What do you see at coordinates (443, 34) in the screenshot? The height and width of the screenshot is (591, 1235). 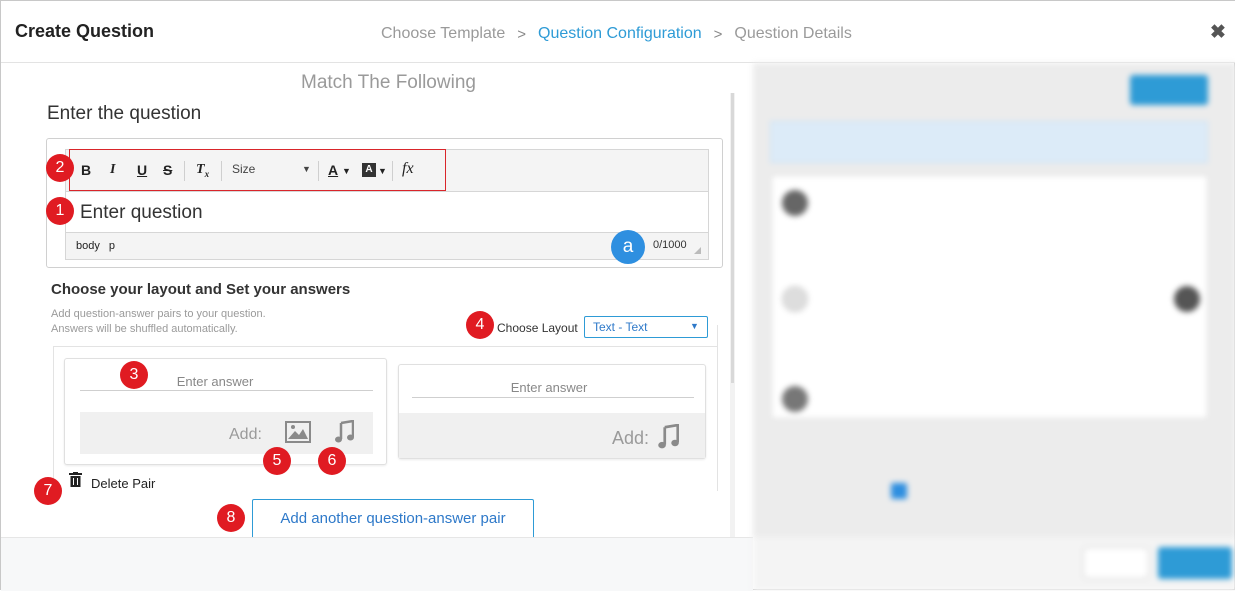 I see `breadcrumb-choose-template: Choose Template` at bounding box center [443, 34].